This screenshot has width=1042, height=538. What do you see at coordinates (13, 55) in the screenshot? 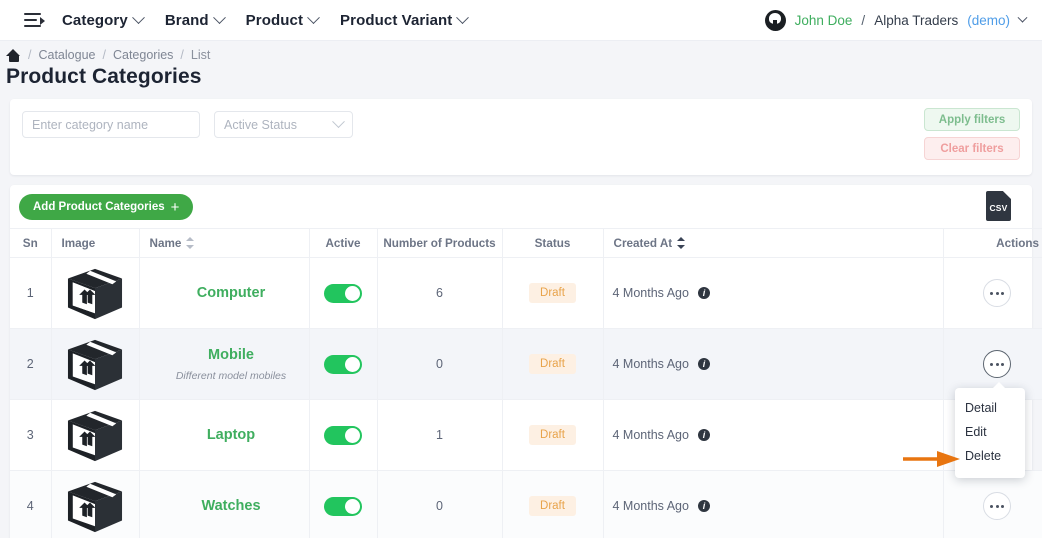
I see `home-icon` at bounding box center [13, 55].